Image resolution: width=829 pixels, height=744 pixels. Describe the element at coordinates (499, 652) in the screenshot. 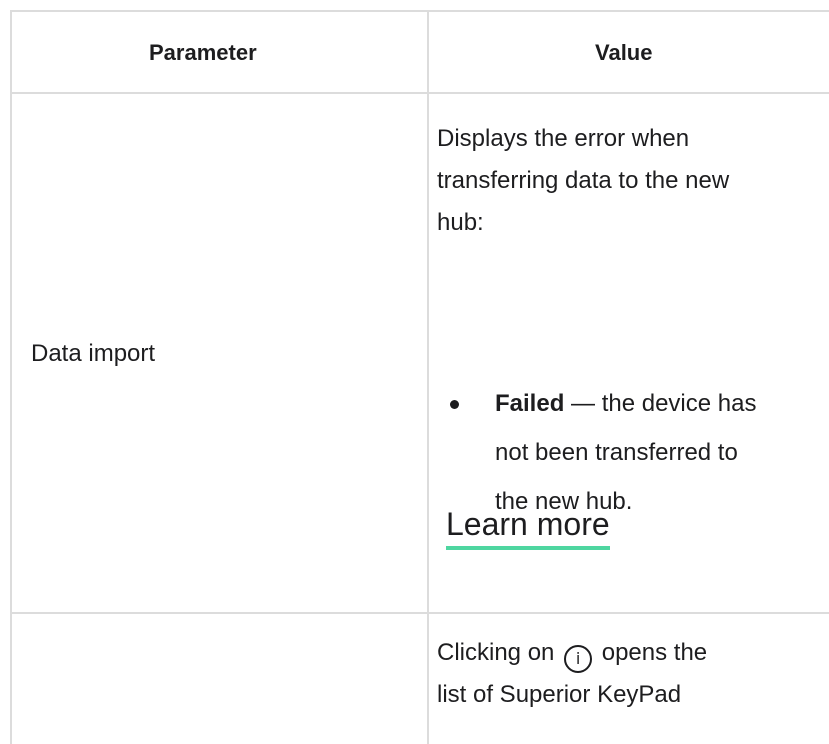

I see `value-text: Clicking on` at that location.